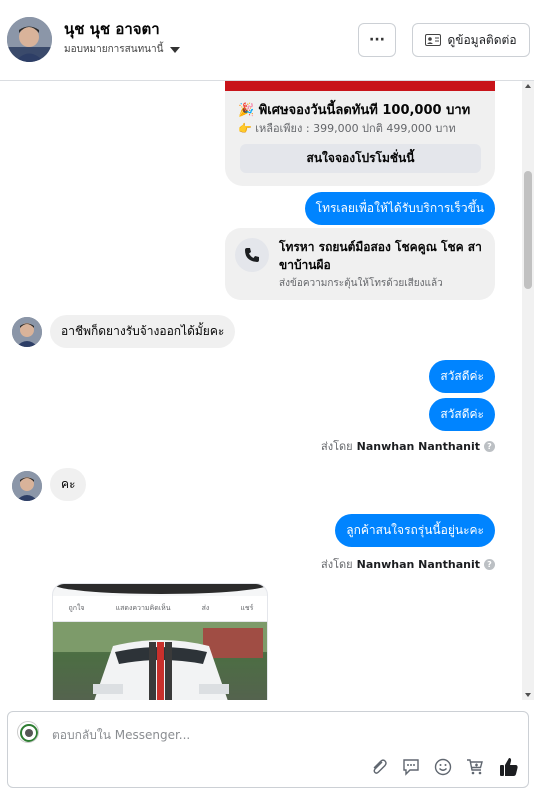 The width and height of the screenshot is (534, 795). What do you see at coordinates (528, 390) in the screenshot?
I see `chat-scrollbar` at bounding box center [528, 390].